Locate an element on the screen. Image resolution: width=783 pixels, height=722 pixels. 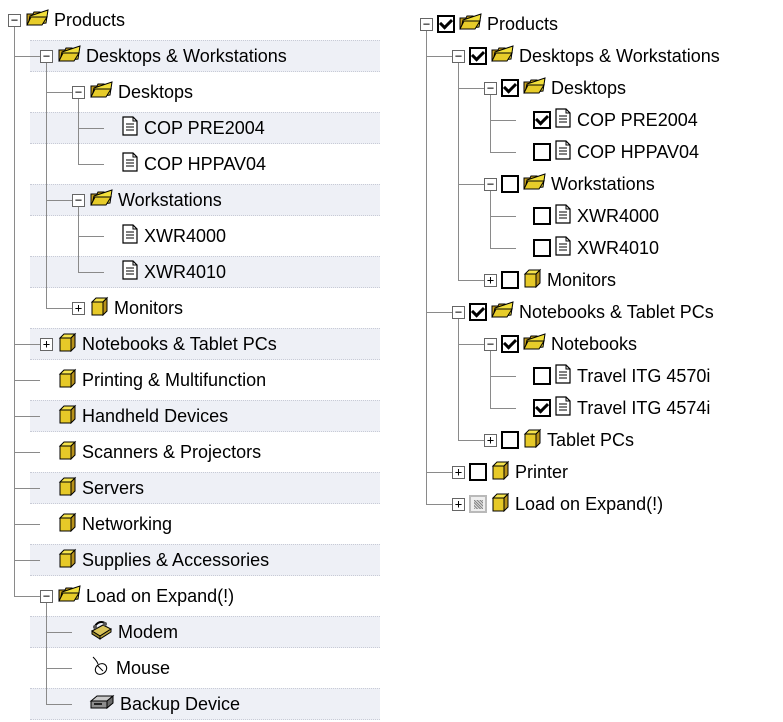
tree-node: Supplies & Accessories is located at coordinates (190, 560).